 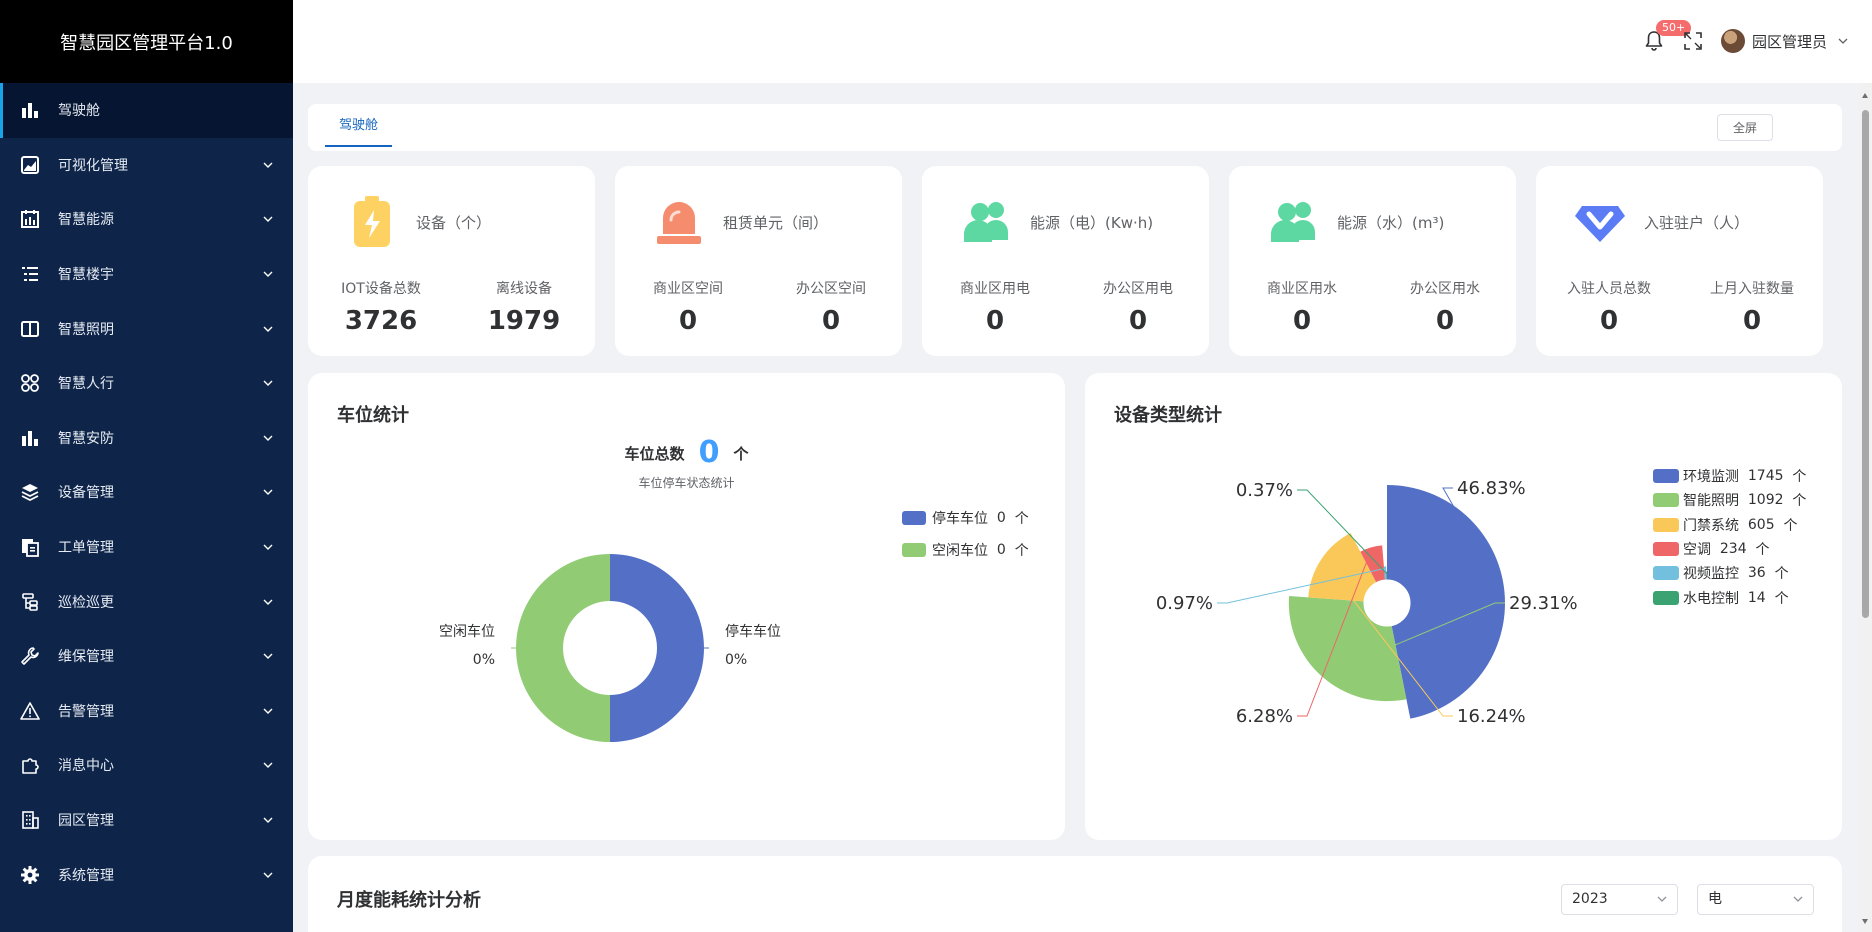 I want to click on sidebar-item-label: 智慧人行, so click(x=86, y=384).